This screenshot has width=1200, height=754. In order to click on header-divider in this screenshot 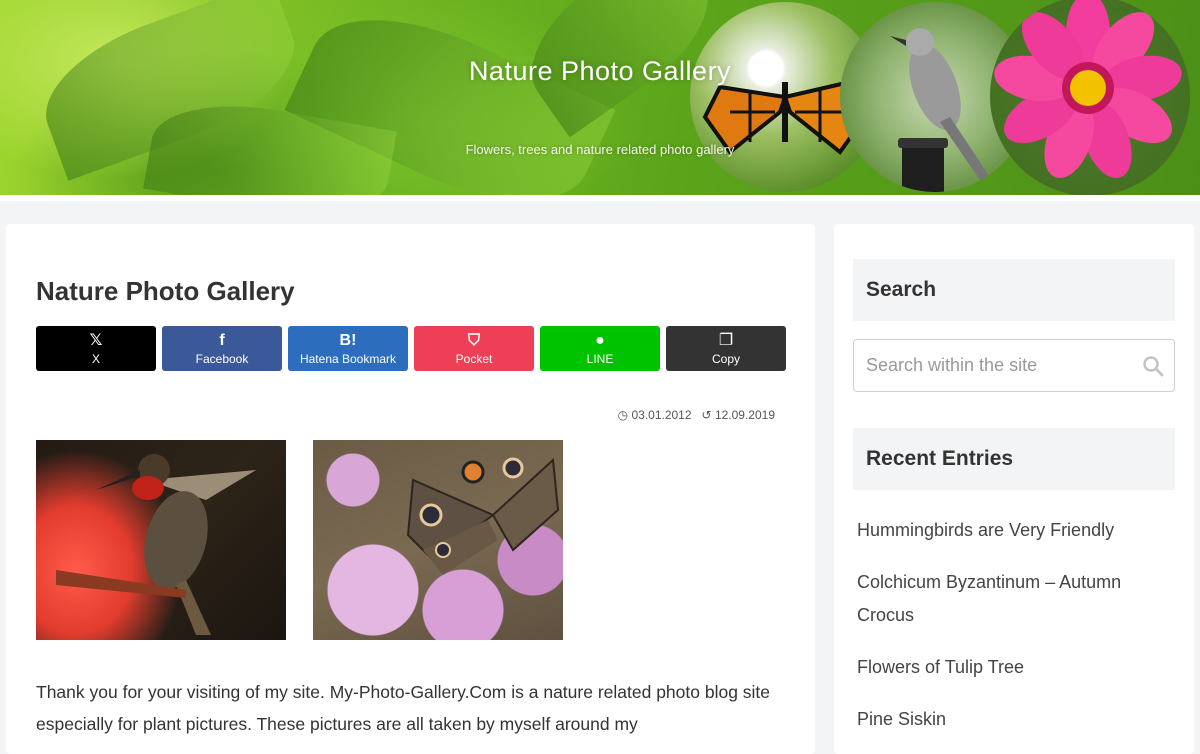, I will do `click(600, 198)`.